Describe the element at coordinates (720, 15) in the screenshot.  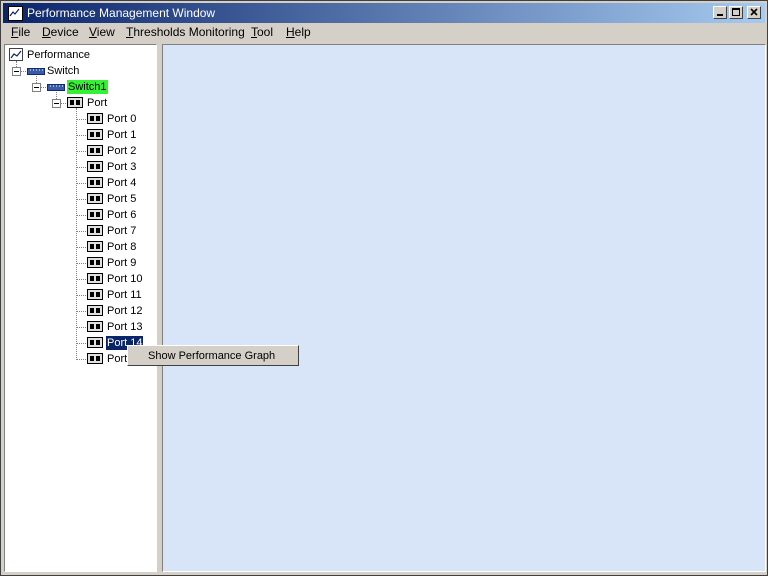
I see `minimize-icon` at that location.